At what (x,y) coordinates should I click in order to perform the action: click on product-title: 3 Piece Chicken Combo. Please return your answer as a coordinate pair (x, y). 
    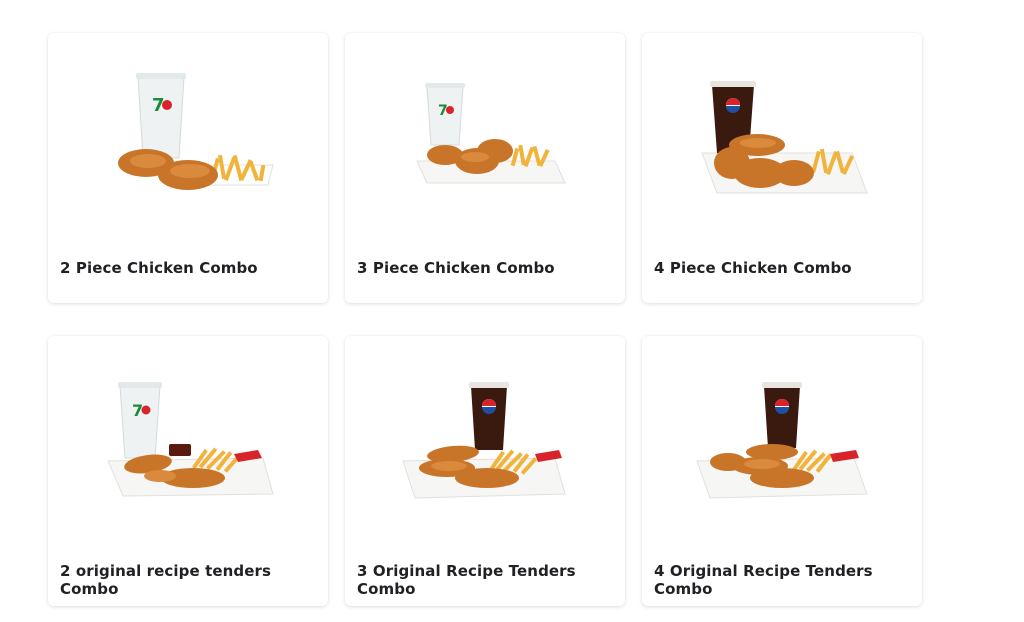
    Looking at the image, I should click on (456, 268).